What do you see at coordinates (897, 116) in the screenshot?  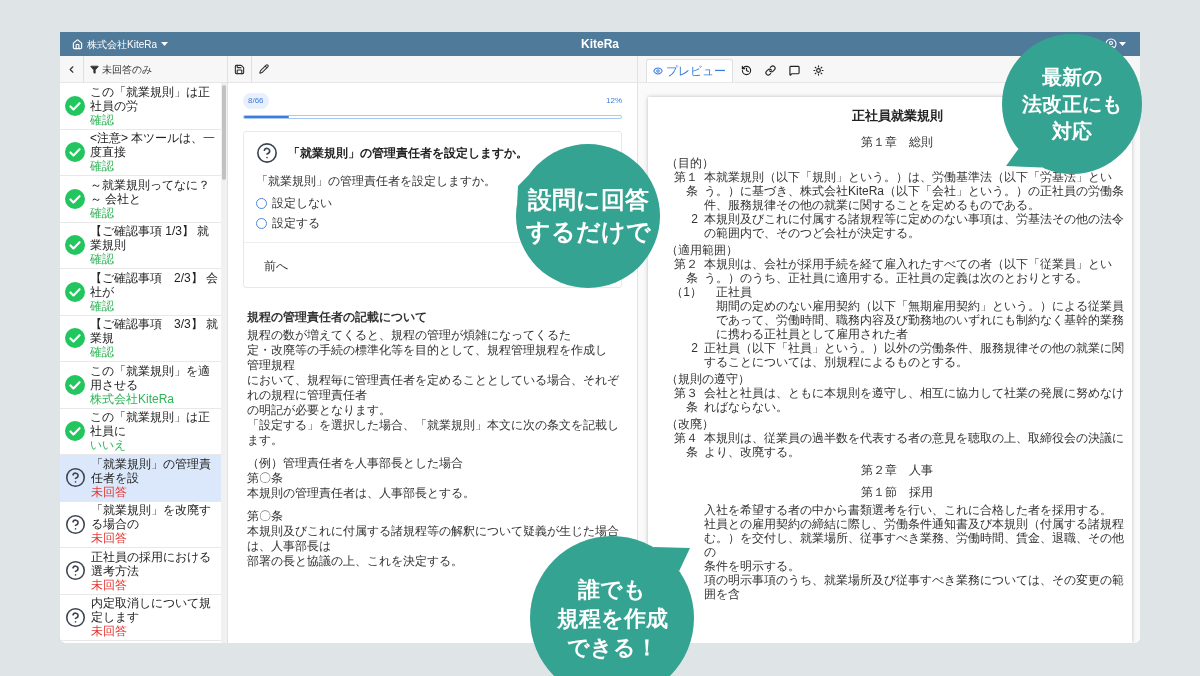 I see `document-title: 正社員就業規則` at bounding box center [897, 116].